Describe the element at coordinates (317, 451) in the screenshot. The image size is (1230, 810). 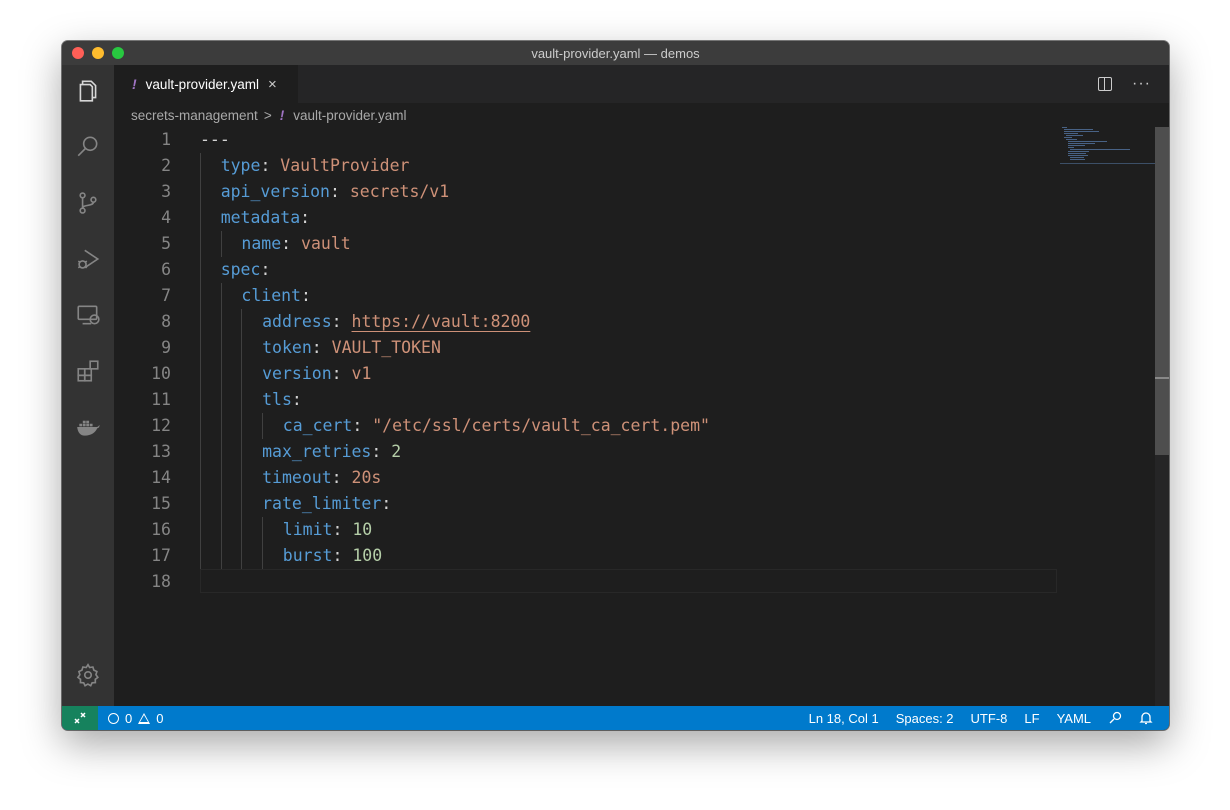
I see `yaml-key: max_retries` at that location.